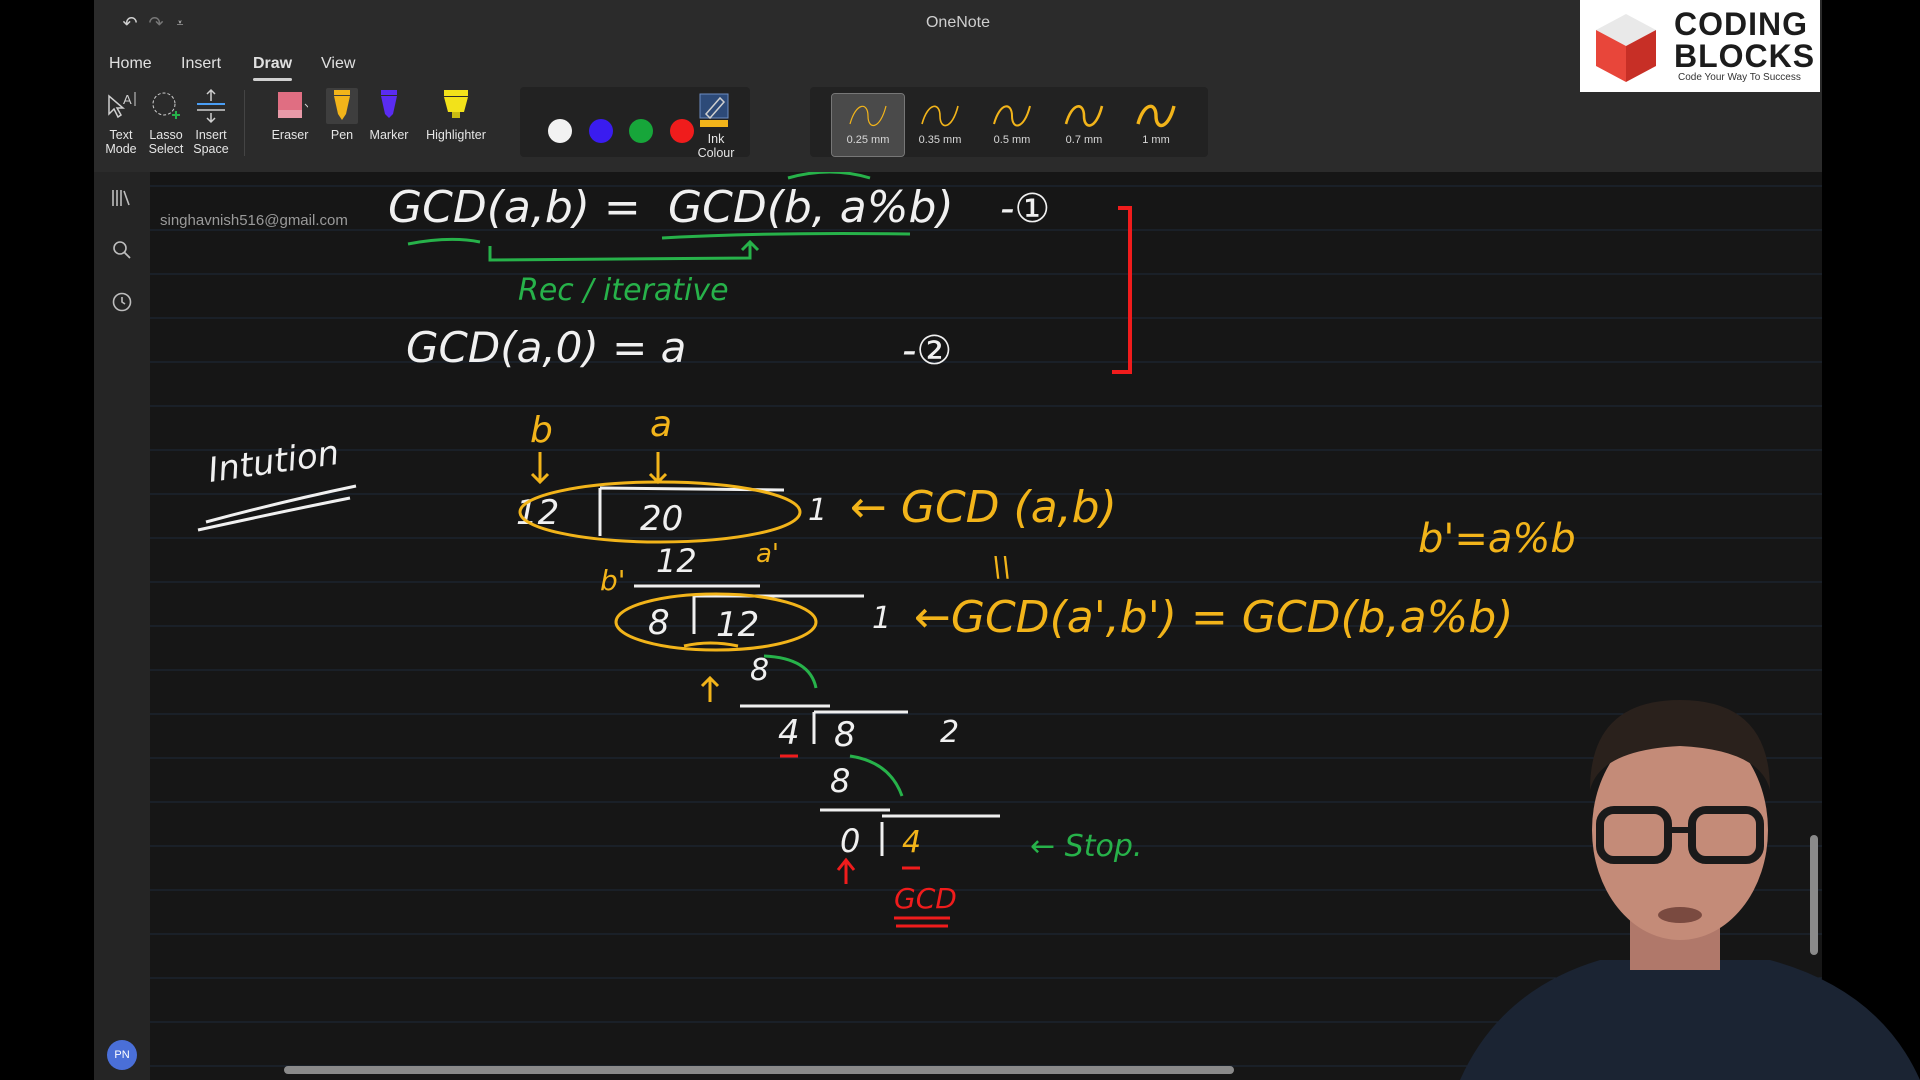  Describe the element at coordinates (122, 250) in the screenshot. I see `search-icon` at that location.